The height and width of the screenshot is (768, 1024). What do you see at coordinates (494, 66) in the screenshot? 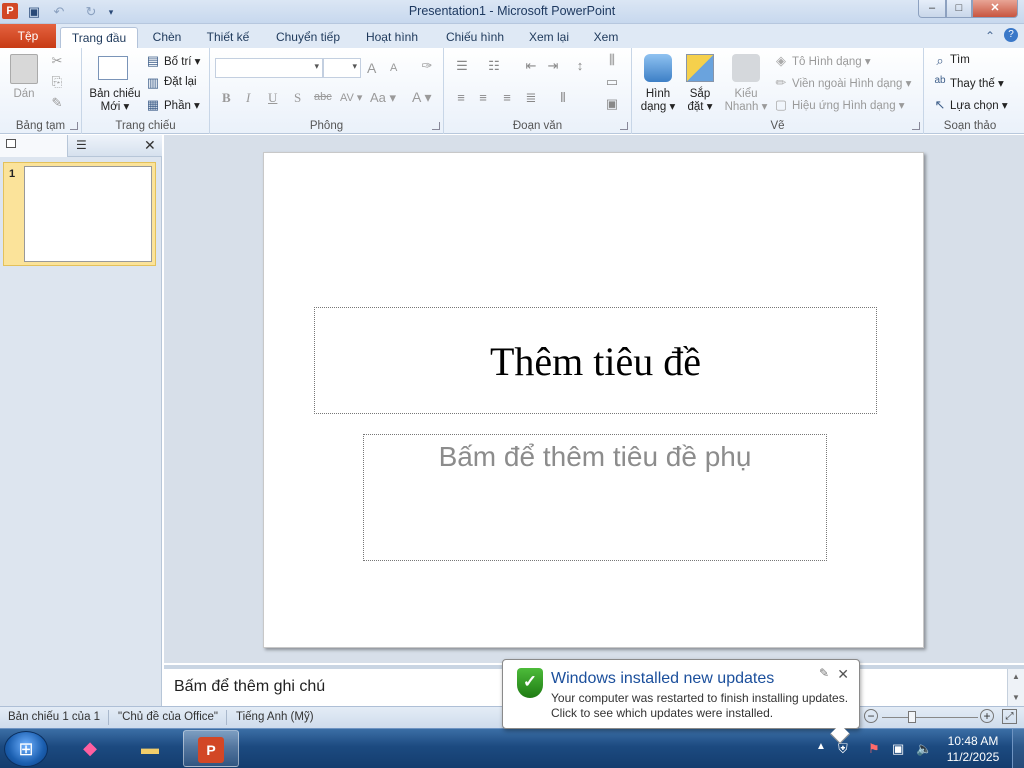
I see `numbering-icon: ☷` at bounding box center [494, 66].